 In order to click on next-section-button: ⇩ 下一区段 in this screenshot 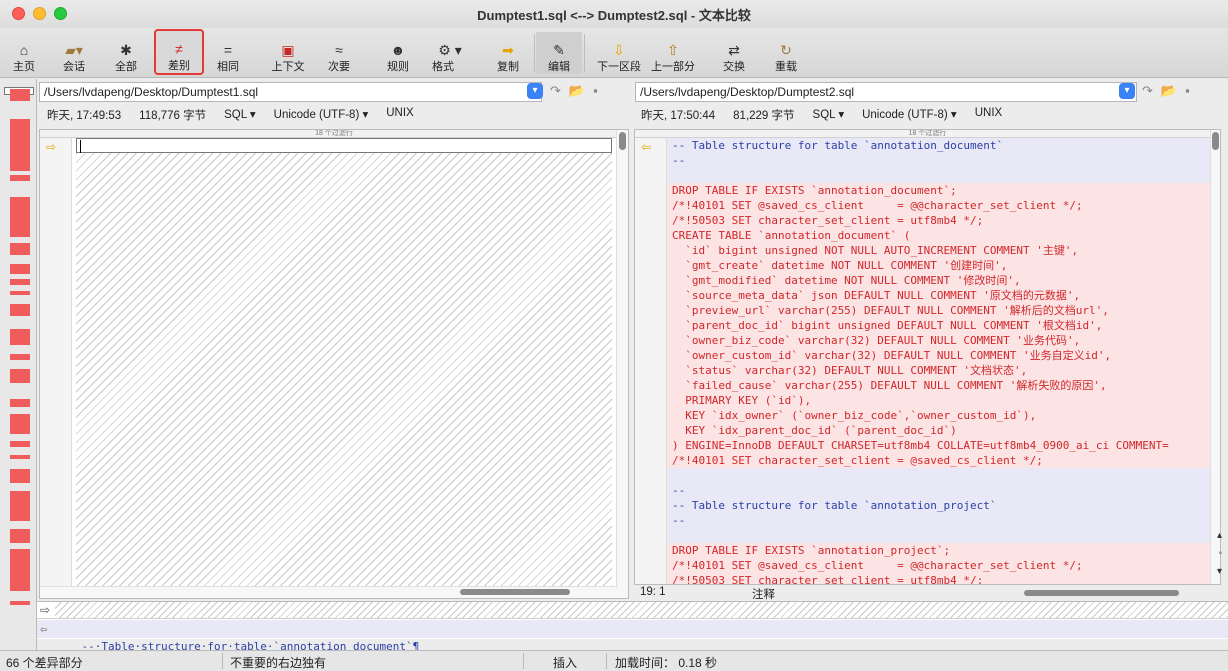, I will do `click(619, 53)`.